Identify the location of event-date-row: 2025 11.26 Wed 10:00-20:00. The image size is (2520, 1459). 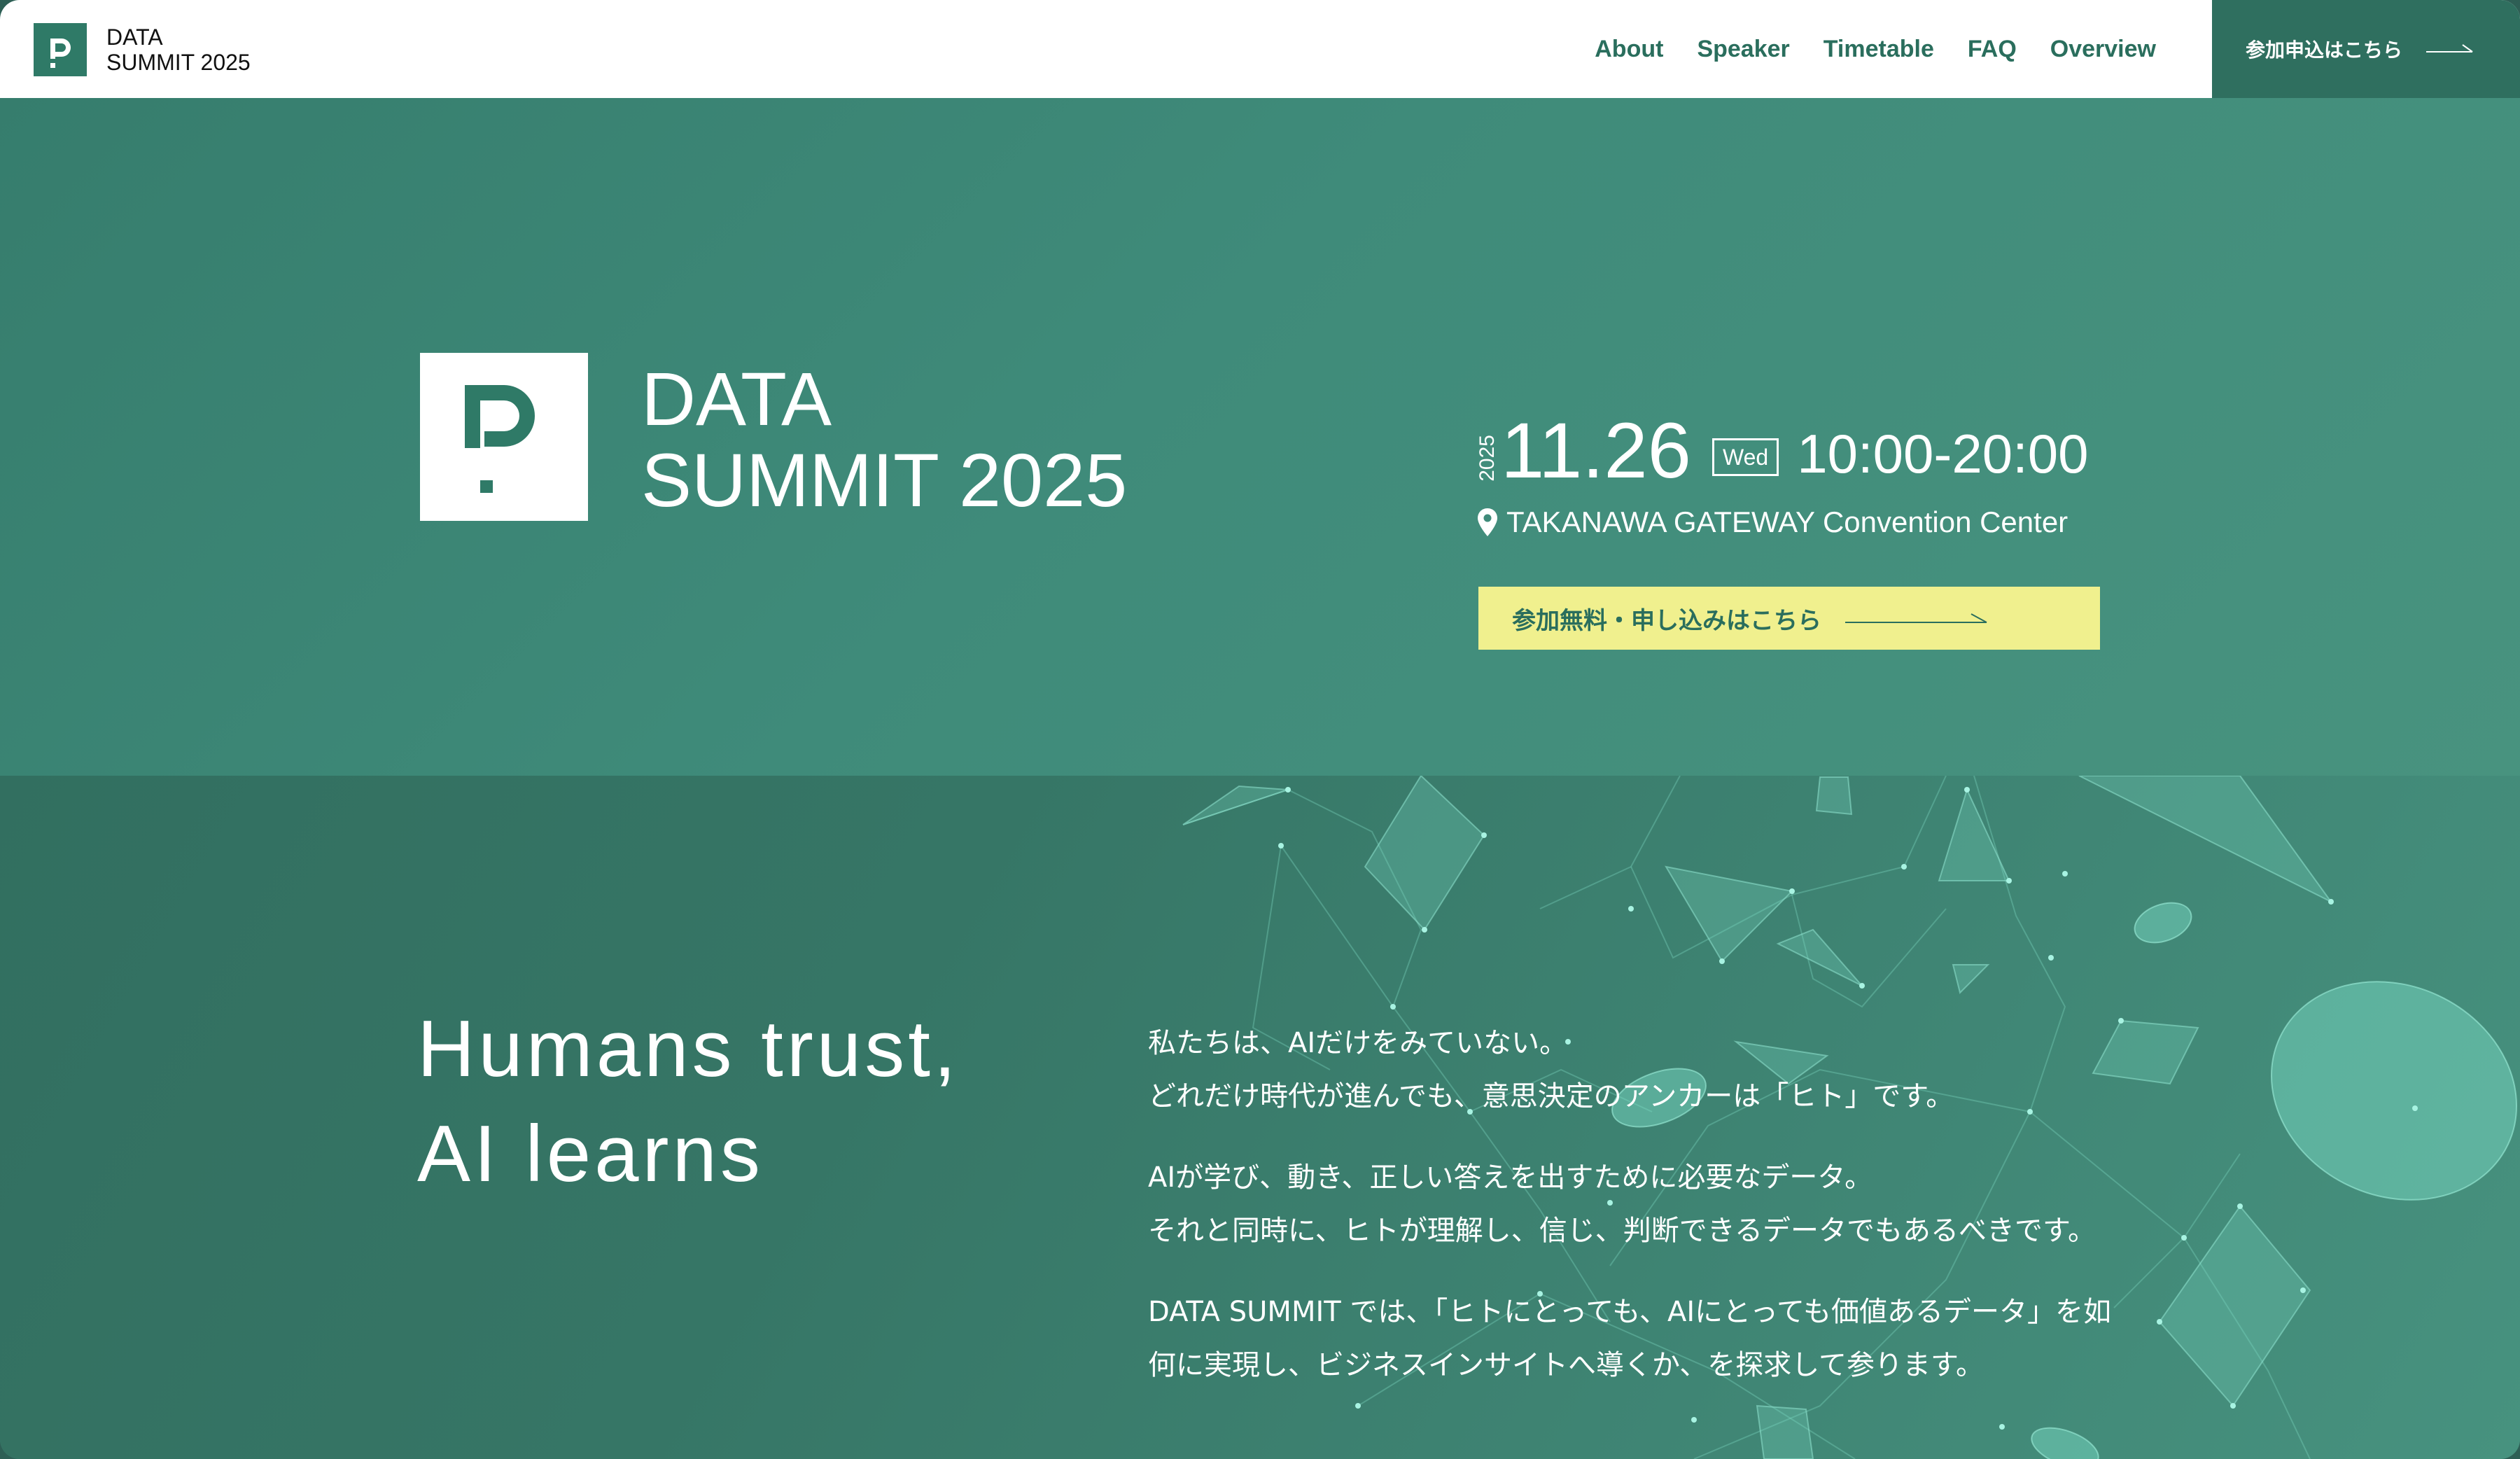
(1782, 450).